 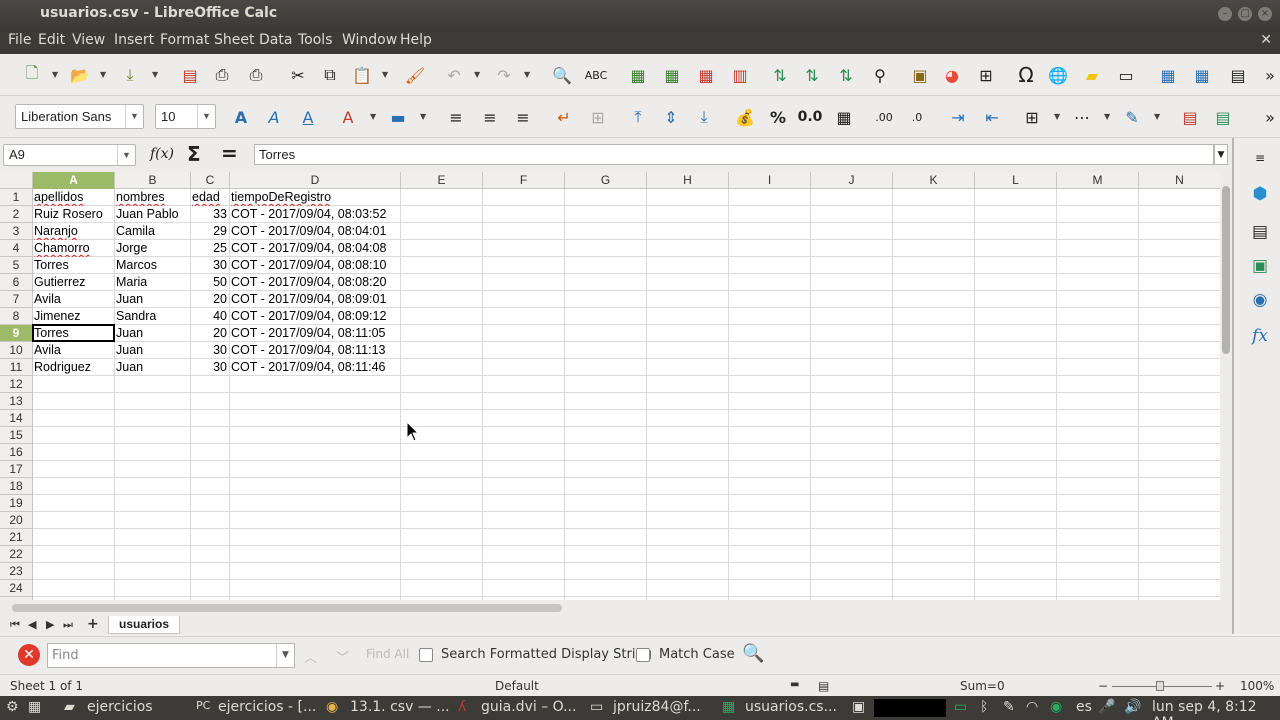 What do you see at coordinates (524, 180) in the screenshot?
I see `column-header-f: F` at bounding box center [524, 180].